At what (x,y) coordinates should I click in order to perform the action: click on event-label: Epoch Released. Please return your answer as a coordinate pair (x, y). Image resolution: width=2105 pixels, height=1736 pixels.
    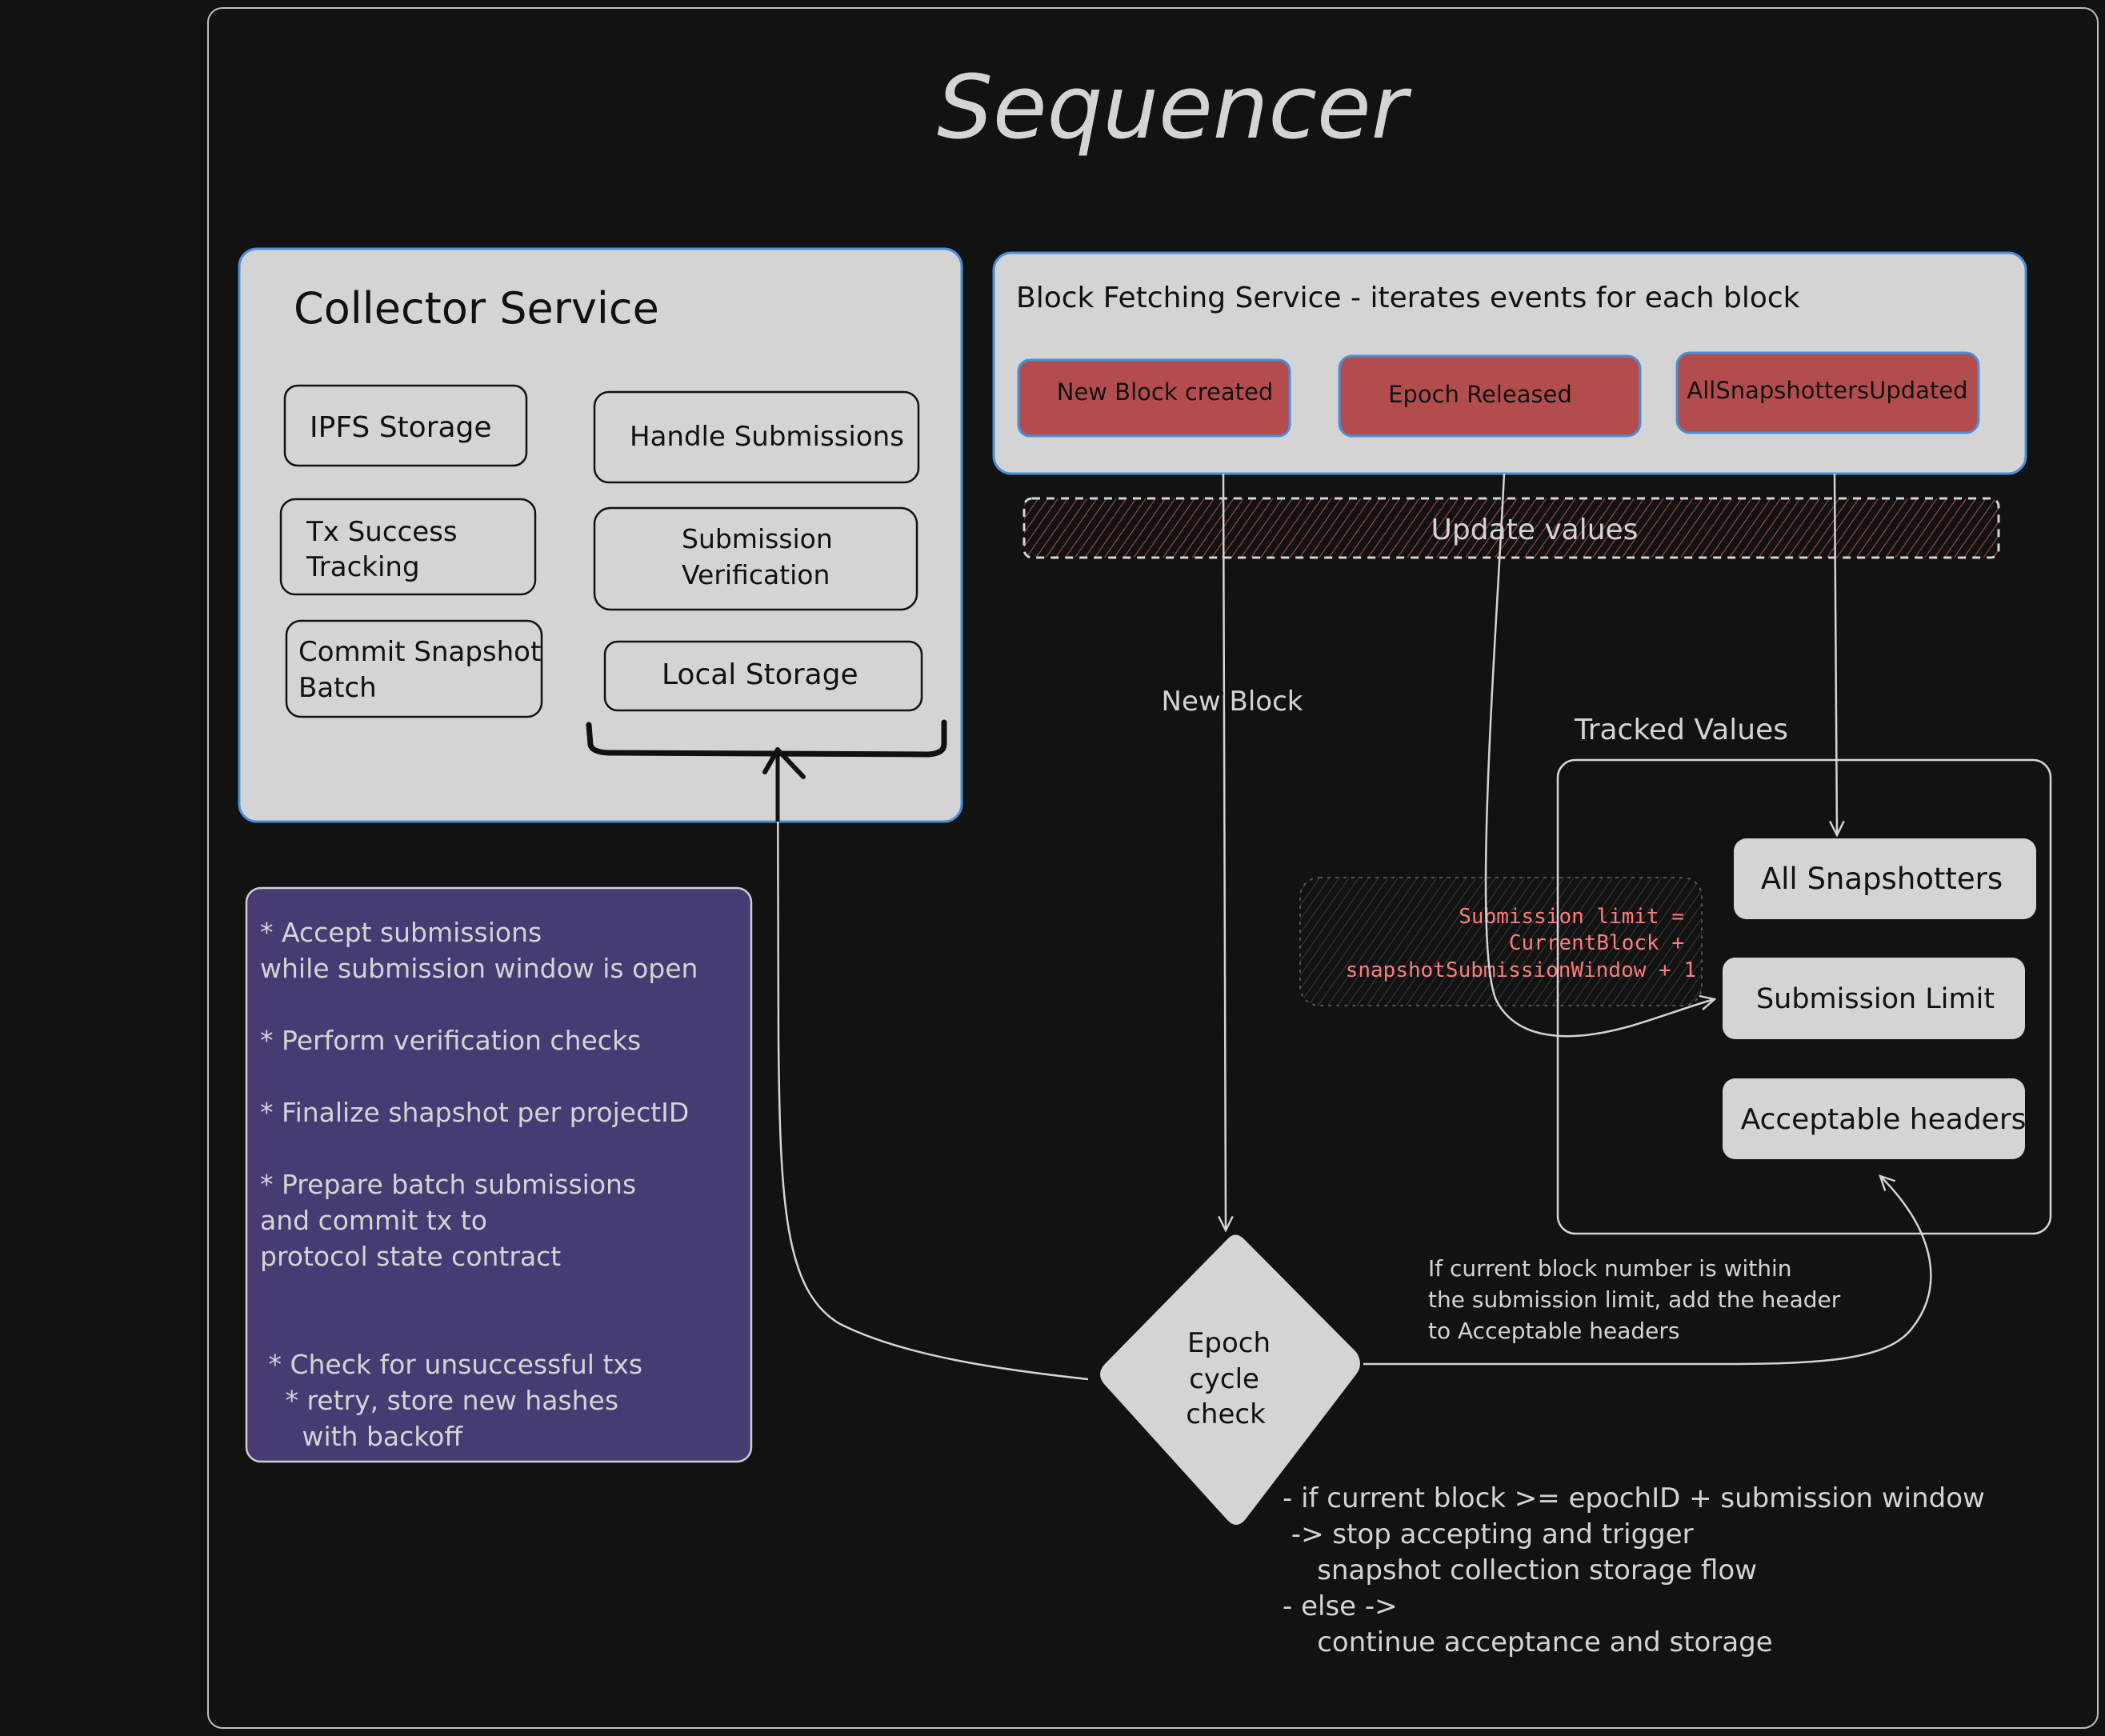
    Looking at the image, I should click on (1480, 394).